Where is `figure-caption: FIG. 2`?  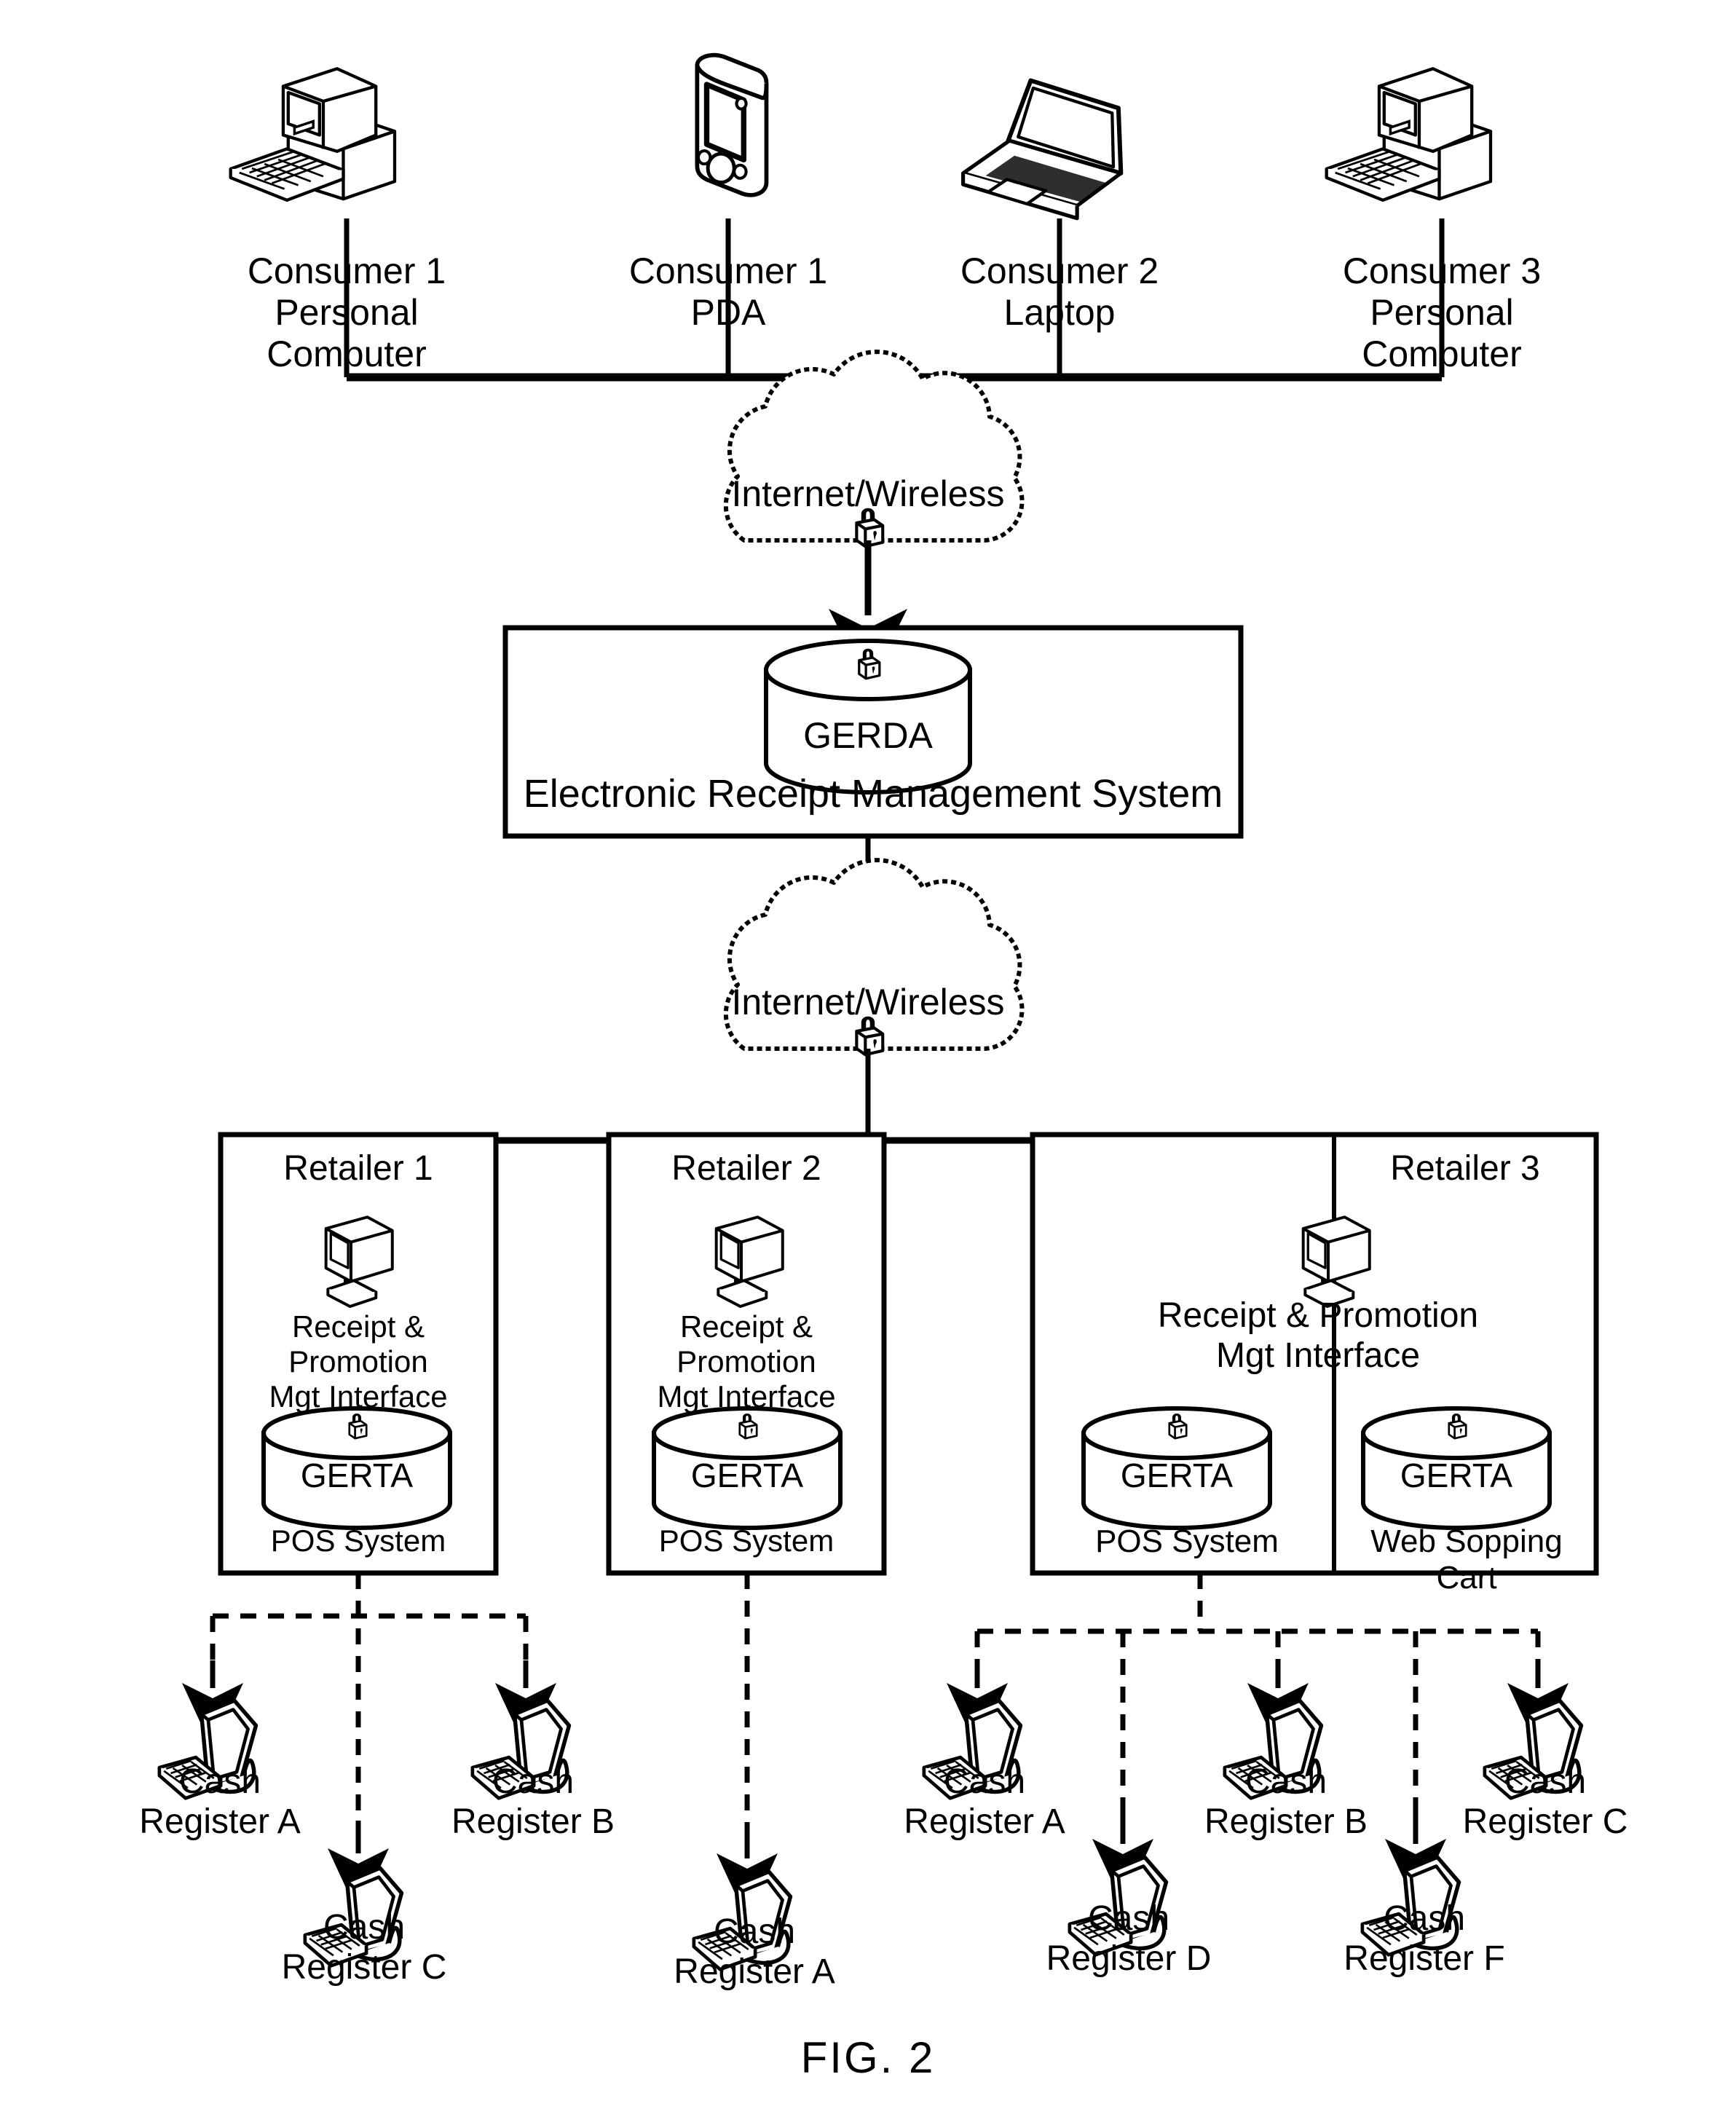 figure-caption: FIG. 2 is located at coordinates (868, 2057).